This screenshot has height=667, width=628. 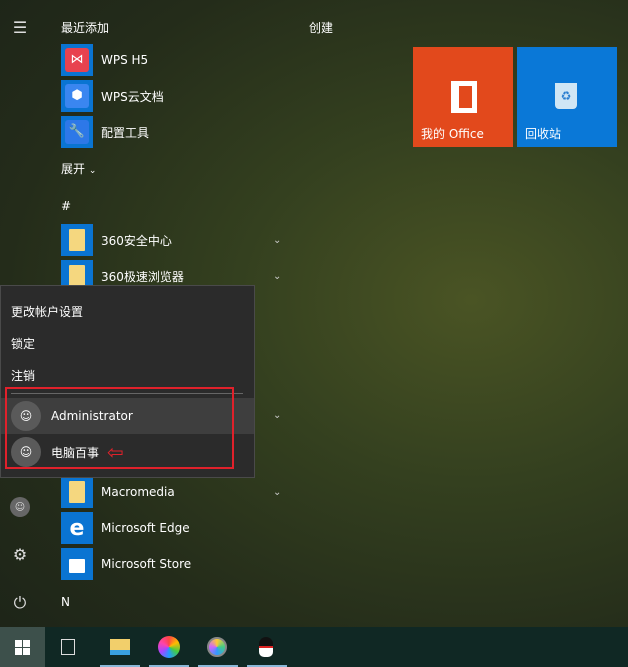 I want to click on app-edge: e Microsoft Edge, so click(x=181, y=528).